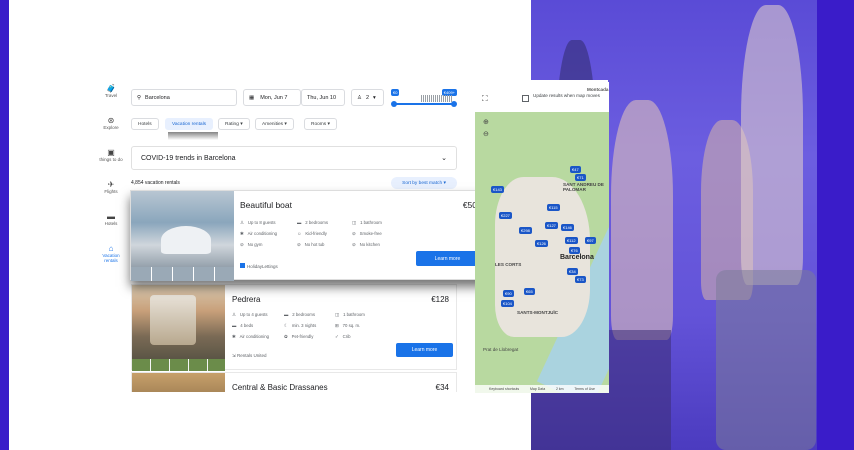  What do you see at coordinates (348, 325) in the screenshot?
I see `amenity: ⊞ 70 sq. m.` at bounding box center [348, 325].